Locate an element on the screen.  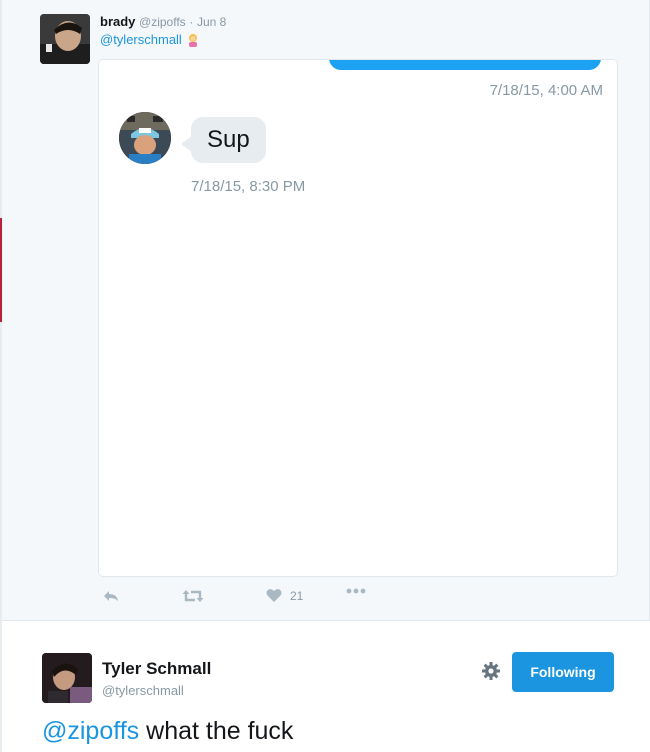
tweet-text: @zipoffs what the fuck is located at coordinates (167, 731).